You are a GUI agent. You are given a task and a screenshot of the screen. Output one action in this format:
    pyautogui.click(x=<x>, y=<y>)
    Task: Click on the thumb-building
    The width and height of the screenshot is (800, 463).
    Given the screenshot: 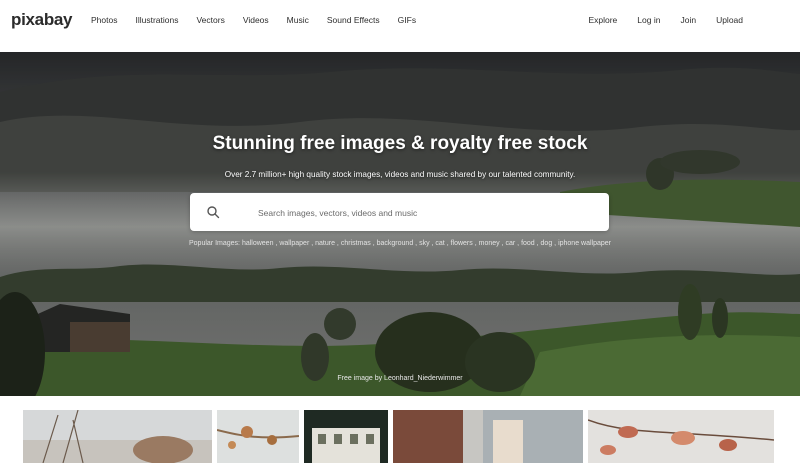 What is the action you would take?
    pyautogui.click(x=346, y=436)
    